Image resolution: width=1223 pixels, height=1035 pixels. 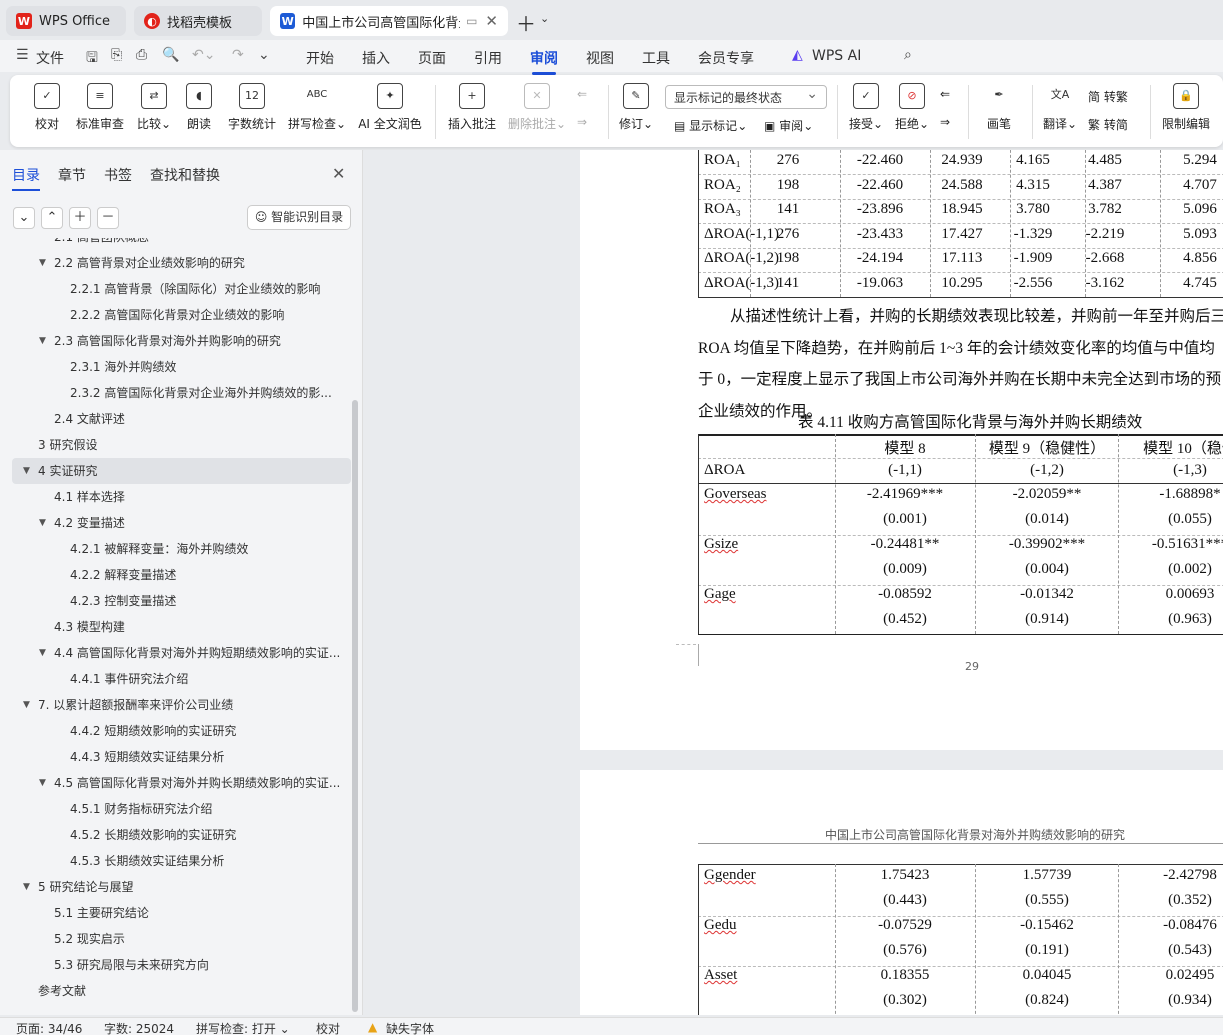 What do you see at coordinates (175, 757) in the screenshot?
I see `toc-item: 4.4.3 短期绩效实证结果分析` at bounding box center [175, 757].